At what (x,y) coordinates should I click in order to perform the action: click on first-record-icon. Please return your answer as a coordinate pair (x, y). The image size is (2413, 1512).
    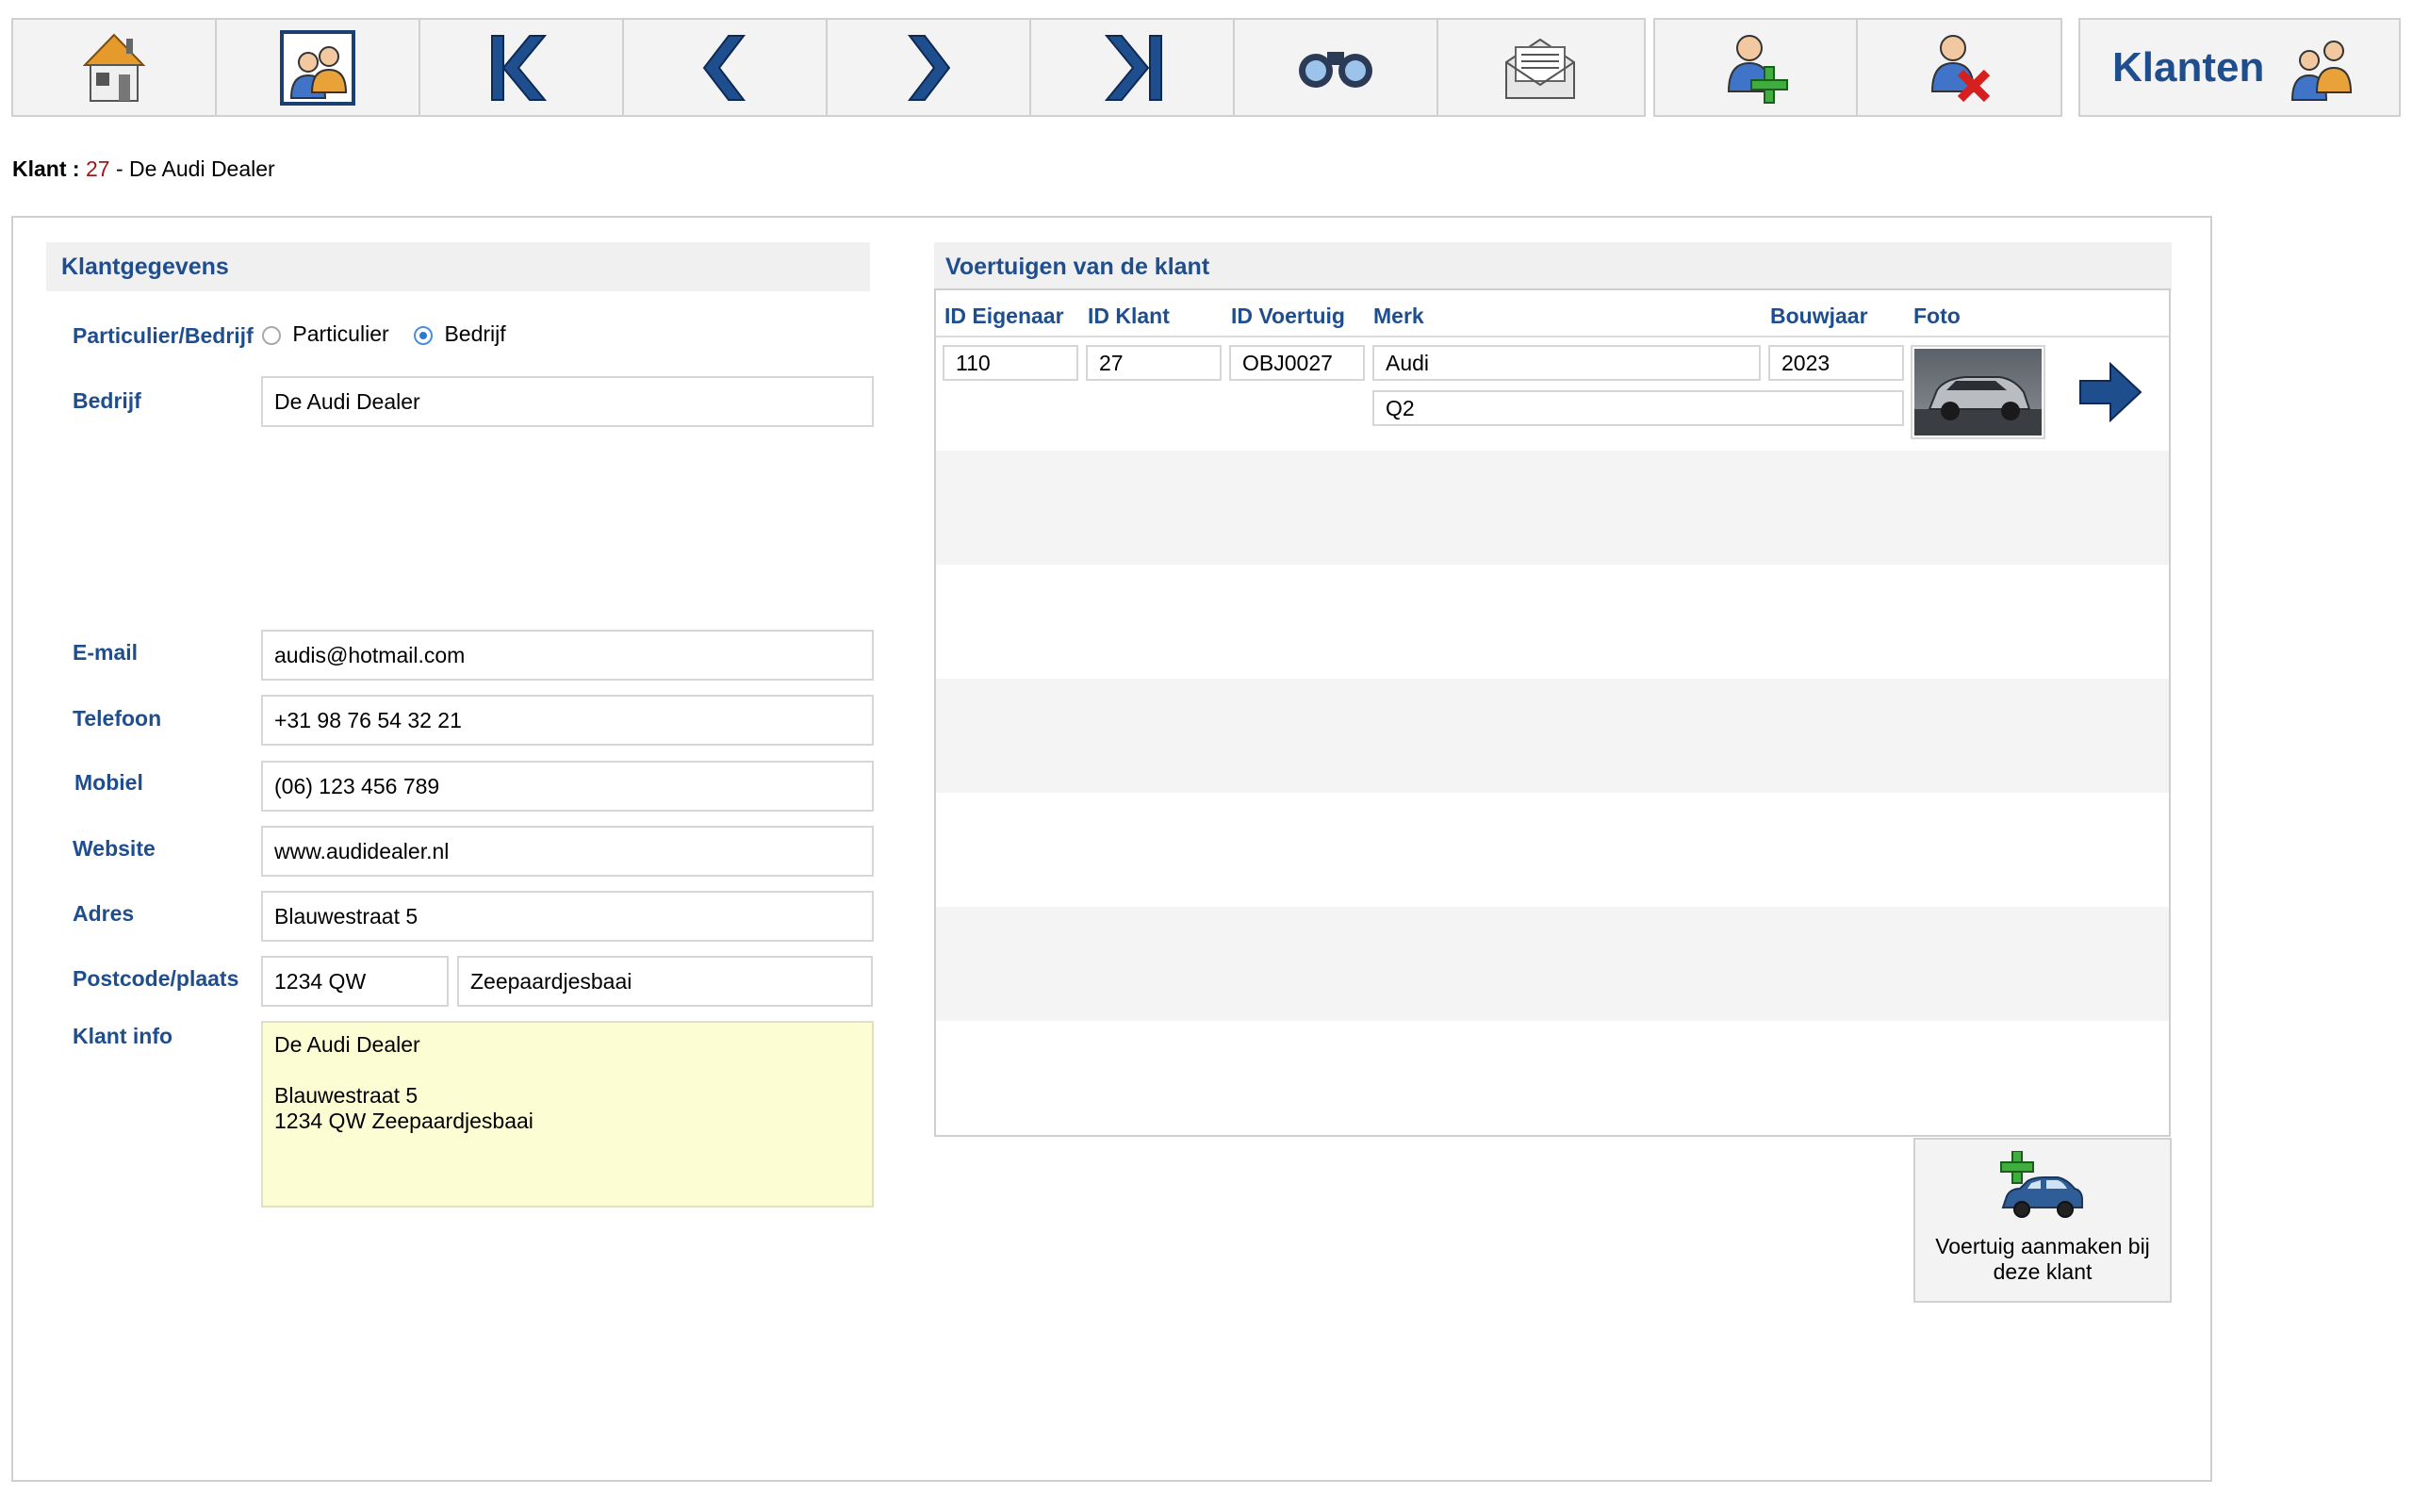
    Looking at the image, I should click on (519, 67).